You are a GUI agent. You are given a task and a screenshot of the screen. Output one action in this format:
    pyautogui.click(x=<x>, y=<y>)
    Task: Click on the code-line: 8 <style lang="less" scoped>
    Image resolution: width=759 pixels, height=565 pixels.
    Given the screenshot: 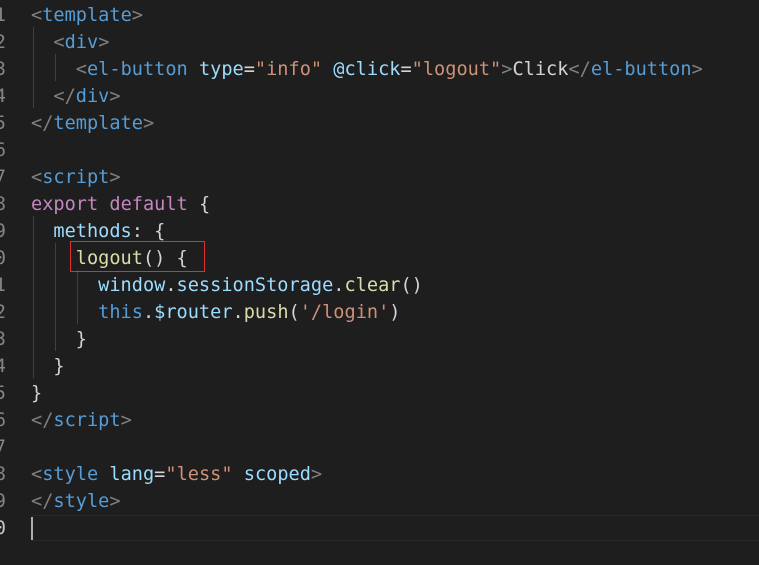 What is the action you would take?
    pyautogui.click(x=379, y=474)
    